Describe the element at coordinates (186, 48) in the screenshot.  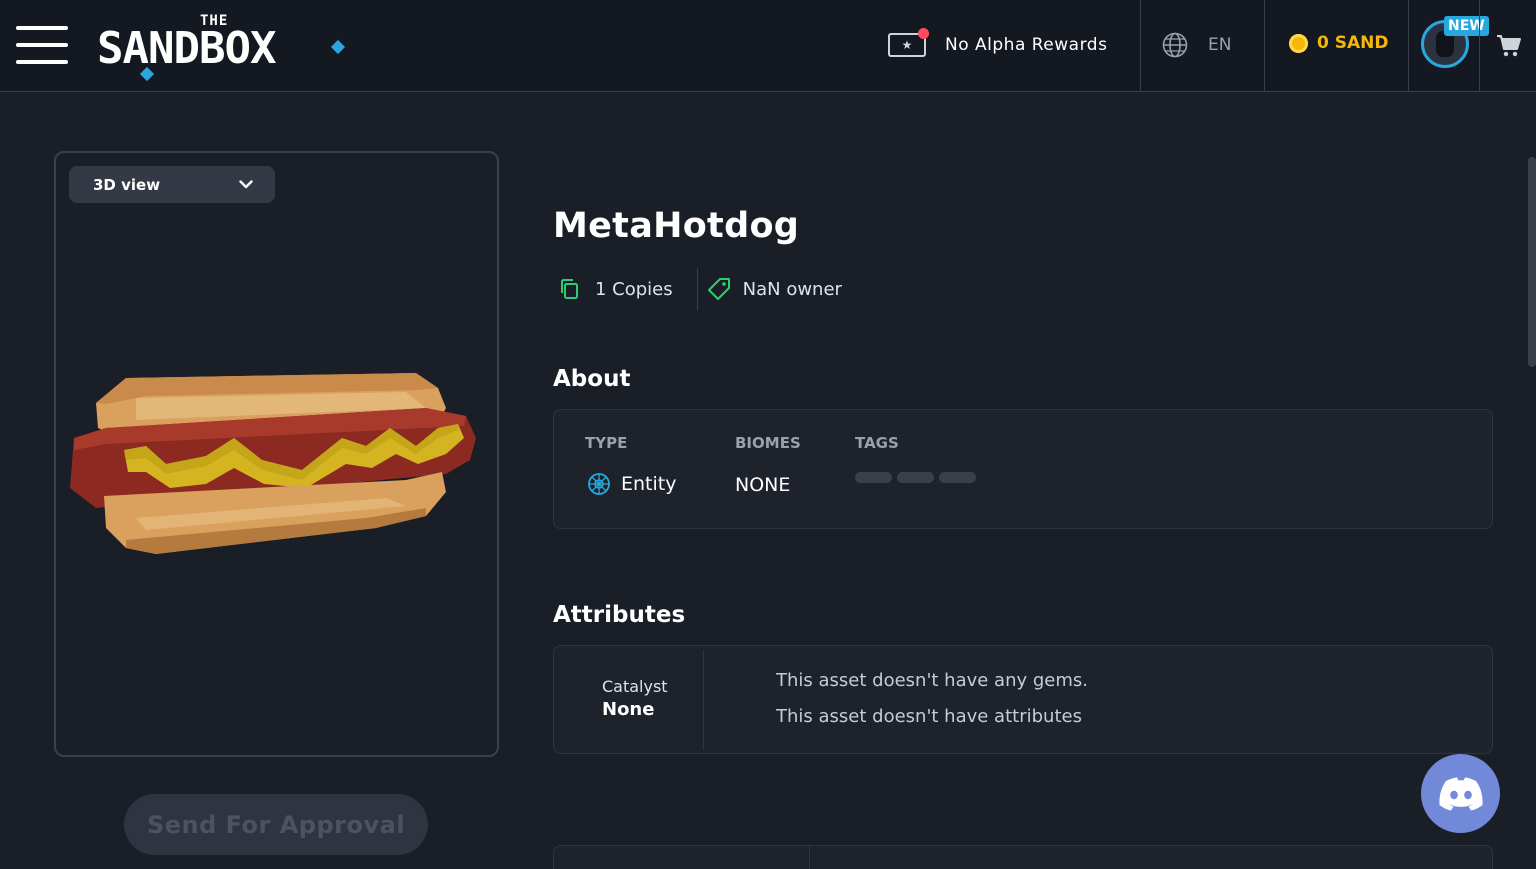
I see `logo-wordmark: SANDBOX` at that location.